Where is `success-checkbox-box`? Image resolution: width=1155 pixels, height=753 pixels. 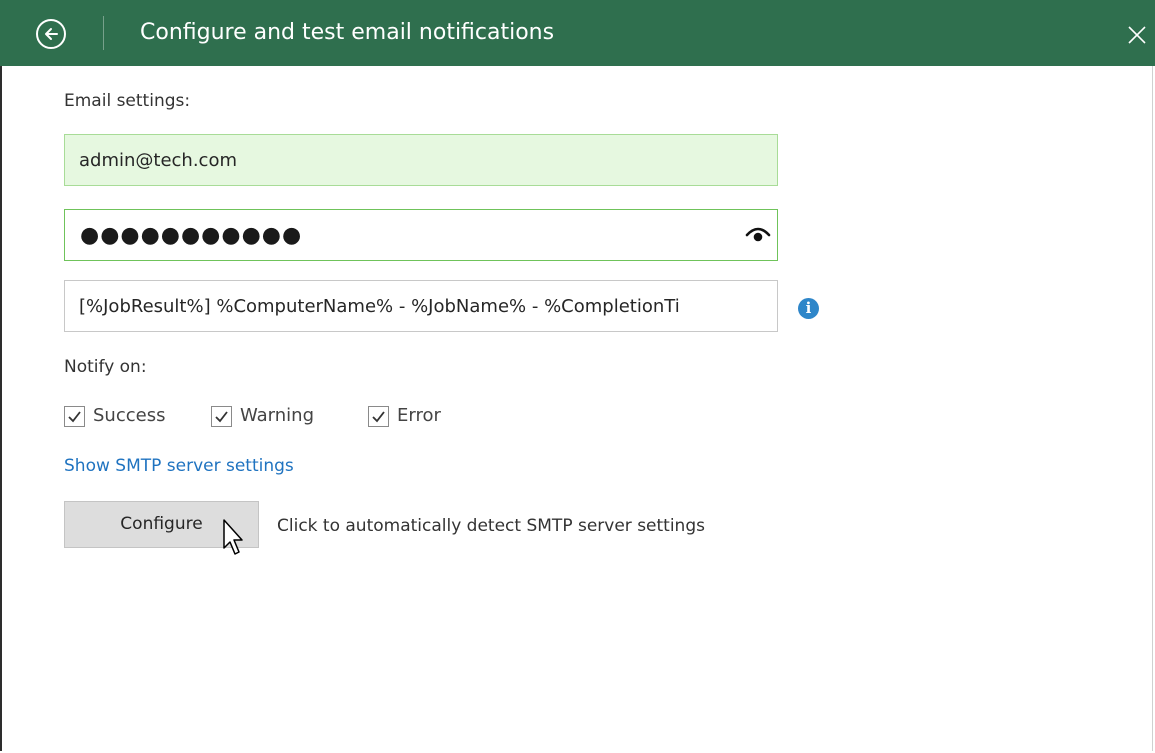
success-checkbox-box is located at coordinates (74, 416).